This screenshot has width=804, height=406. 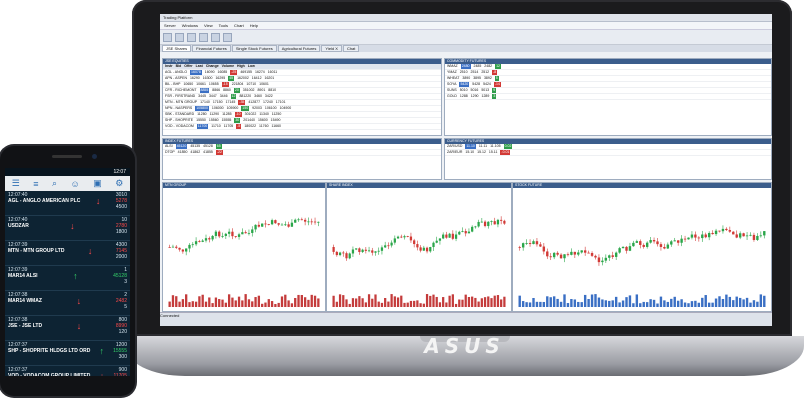 I want to click on save-icon, so click(x=191, y=37).